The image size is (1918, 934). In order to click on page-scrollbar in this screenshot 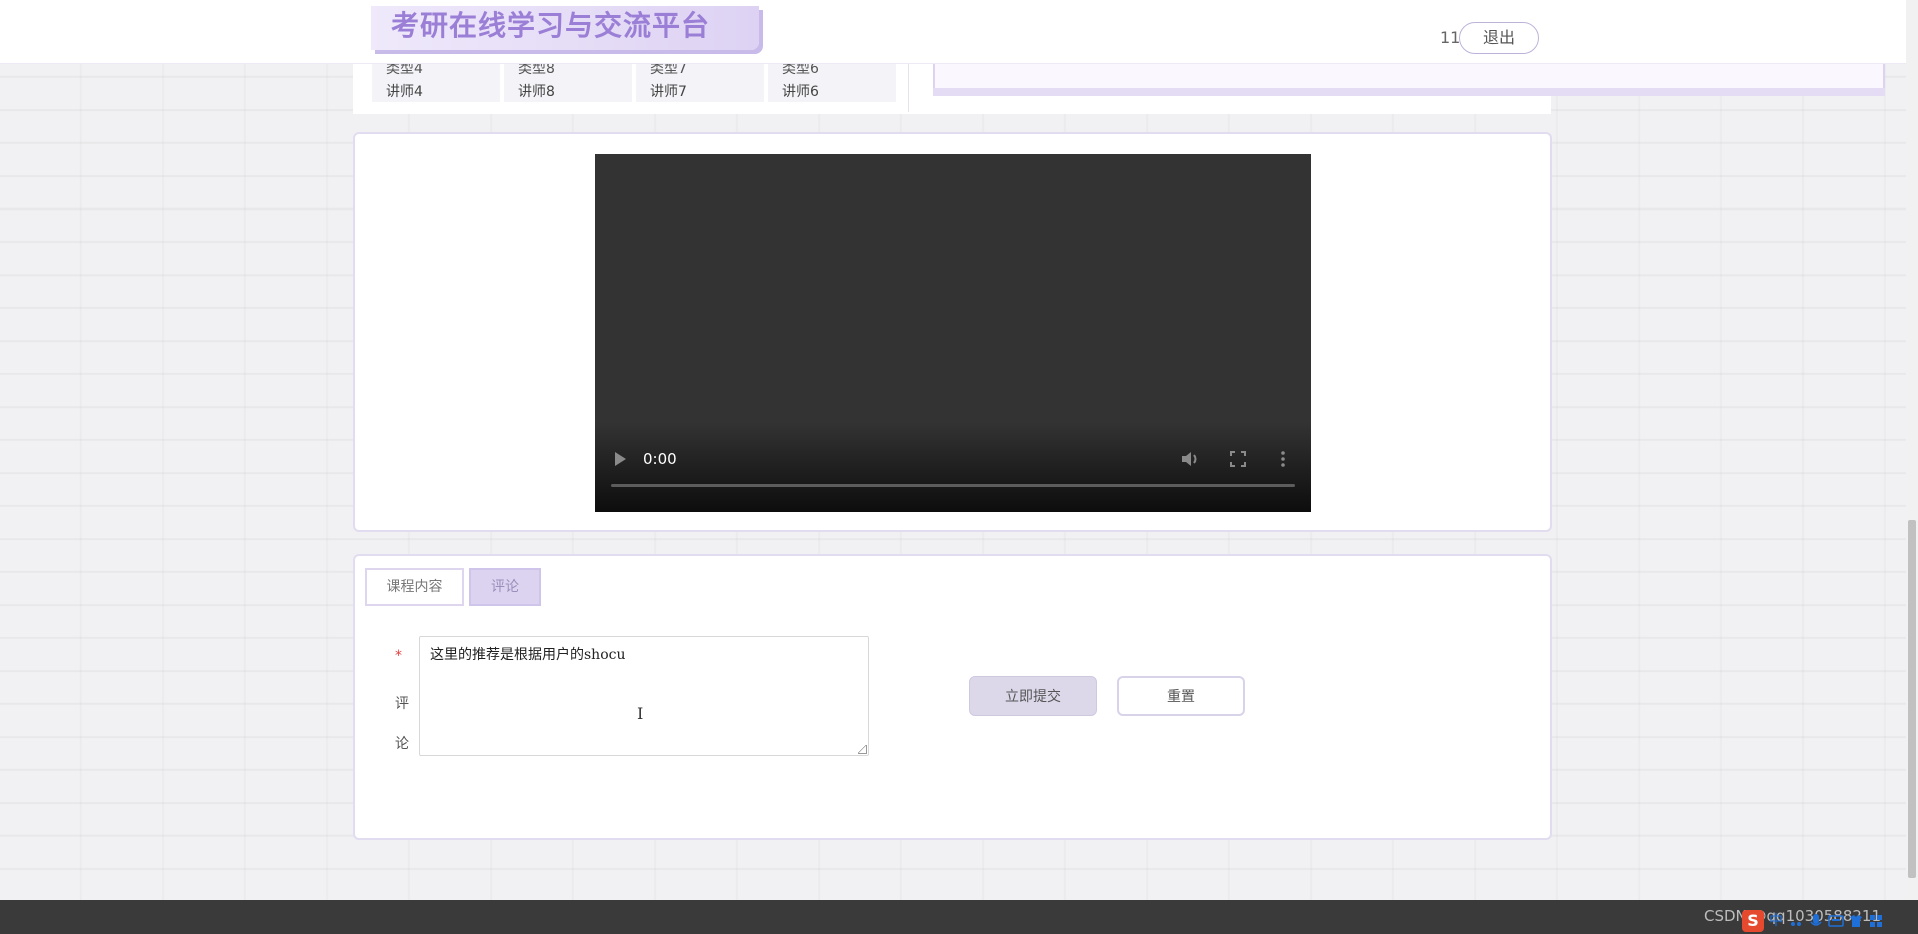, I will do `click(1912, 450)`.